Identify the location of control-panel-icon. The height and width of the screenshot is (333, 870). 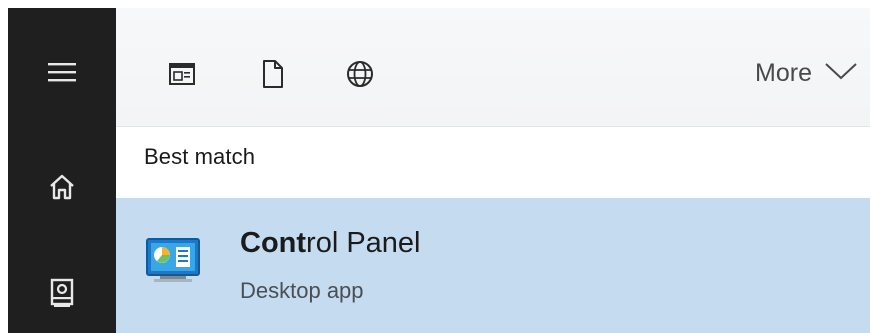
(173, 261).